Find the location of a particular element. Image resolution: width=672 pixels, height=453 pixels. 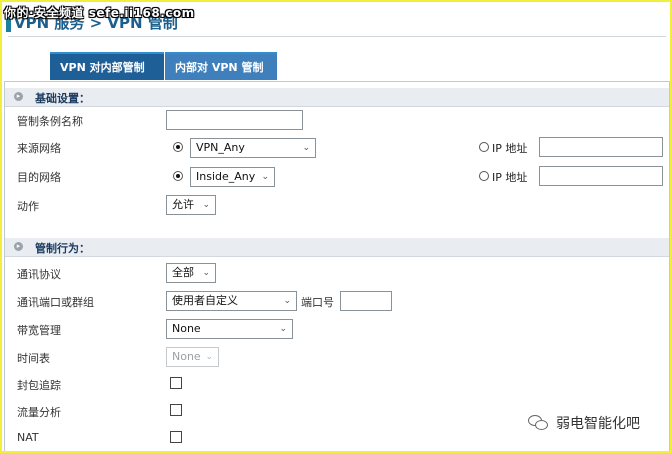

section-control-behavior: ▸ 管制行为： is located at coordinates (337, 247).